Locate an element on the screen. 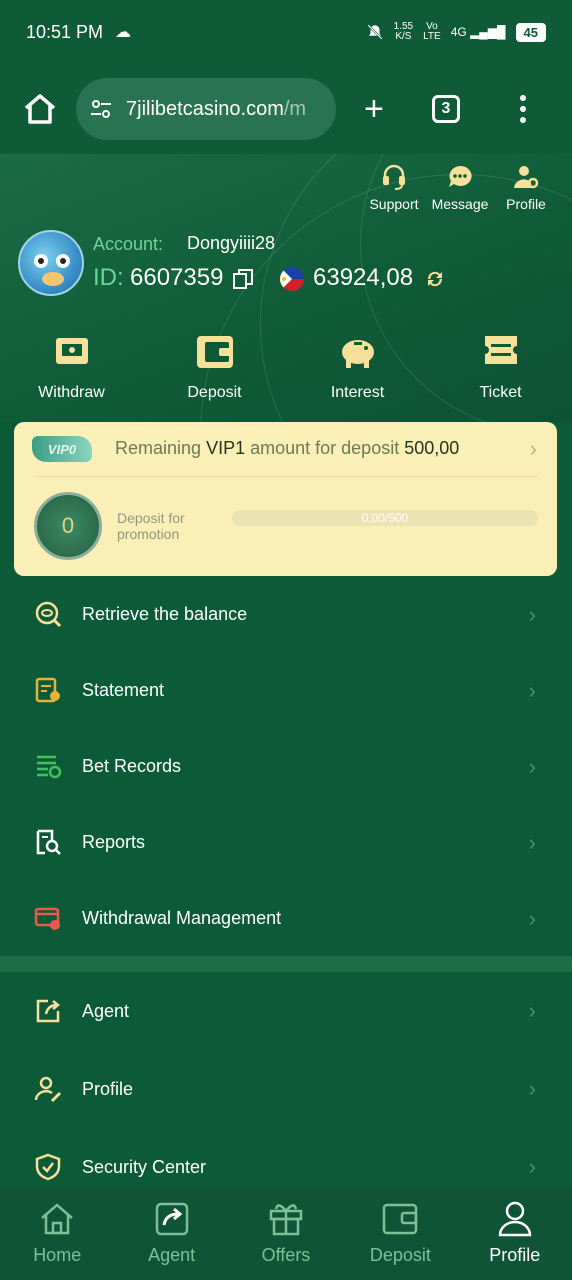  tab-profile: Profile is located at coordinates (515, 1233).